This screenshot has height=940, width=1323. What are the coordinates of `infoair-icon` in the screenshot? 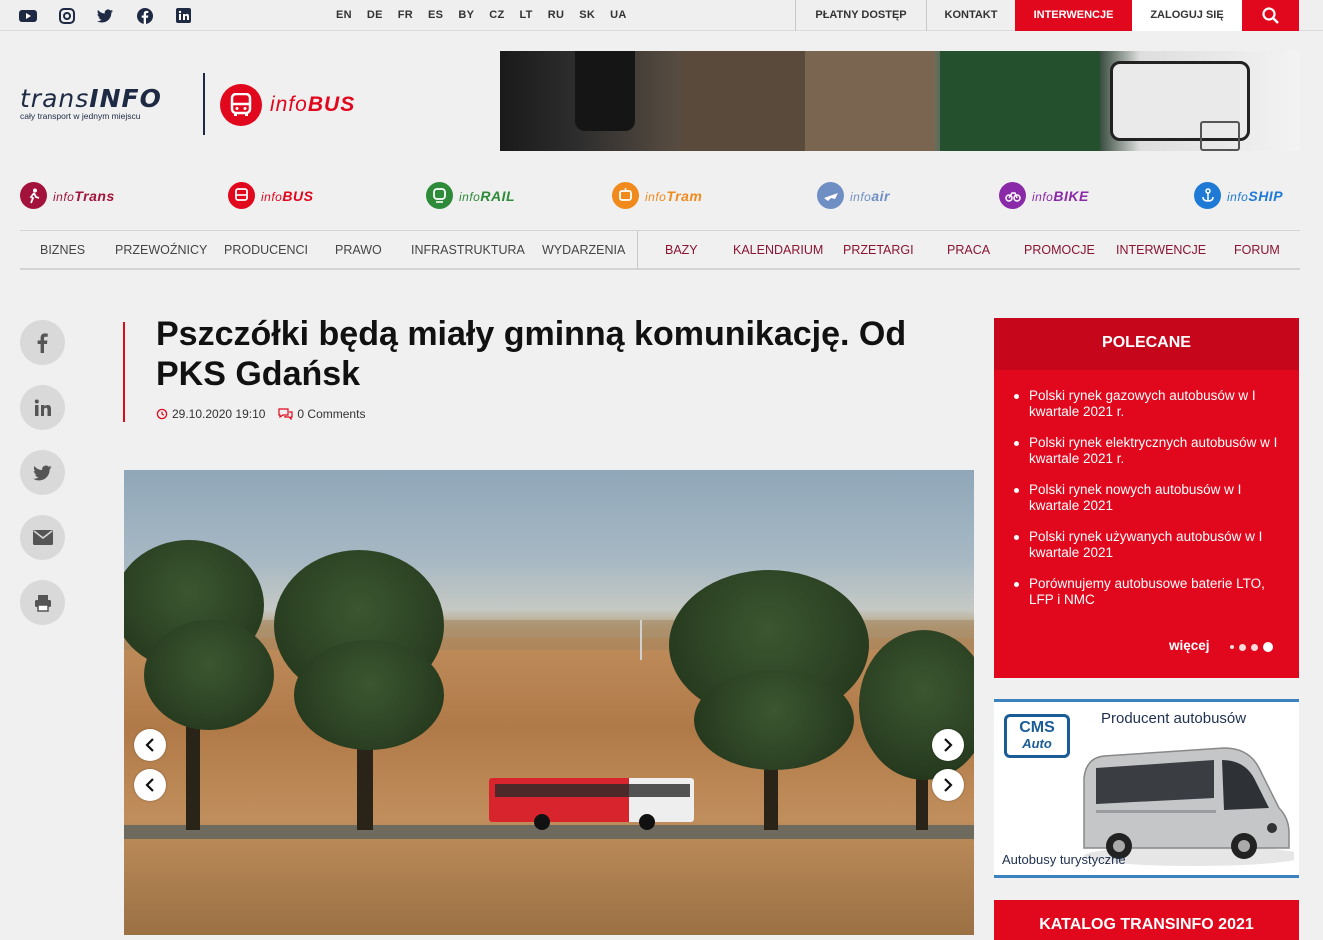 It's located at (830, 195).